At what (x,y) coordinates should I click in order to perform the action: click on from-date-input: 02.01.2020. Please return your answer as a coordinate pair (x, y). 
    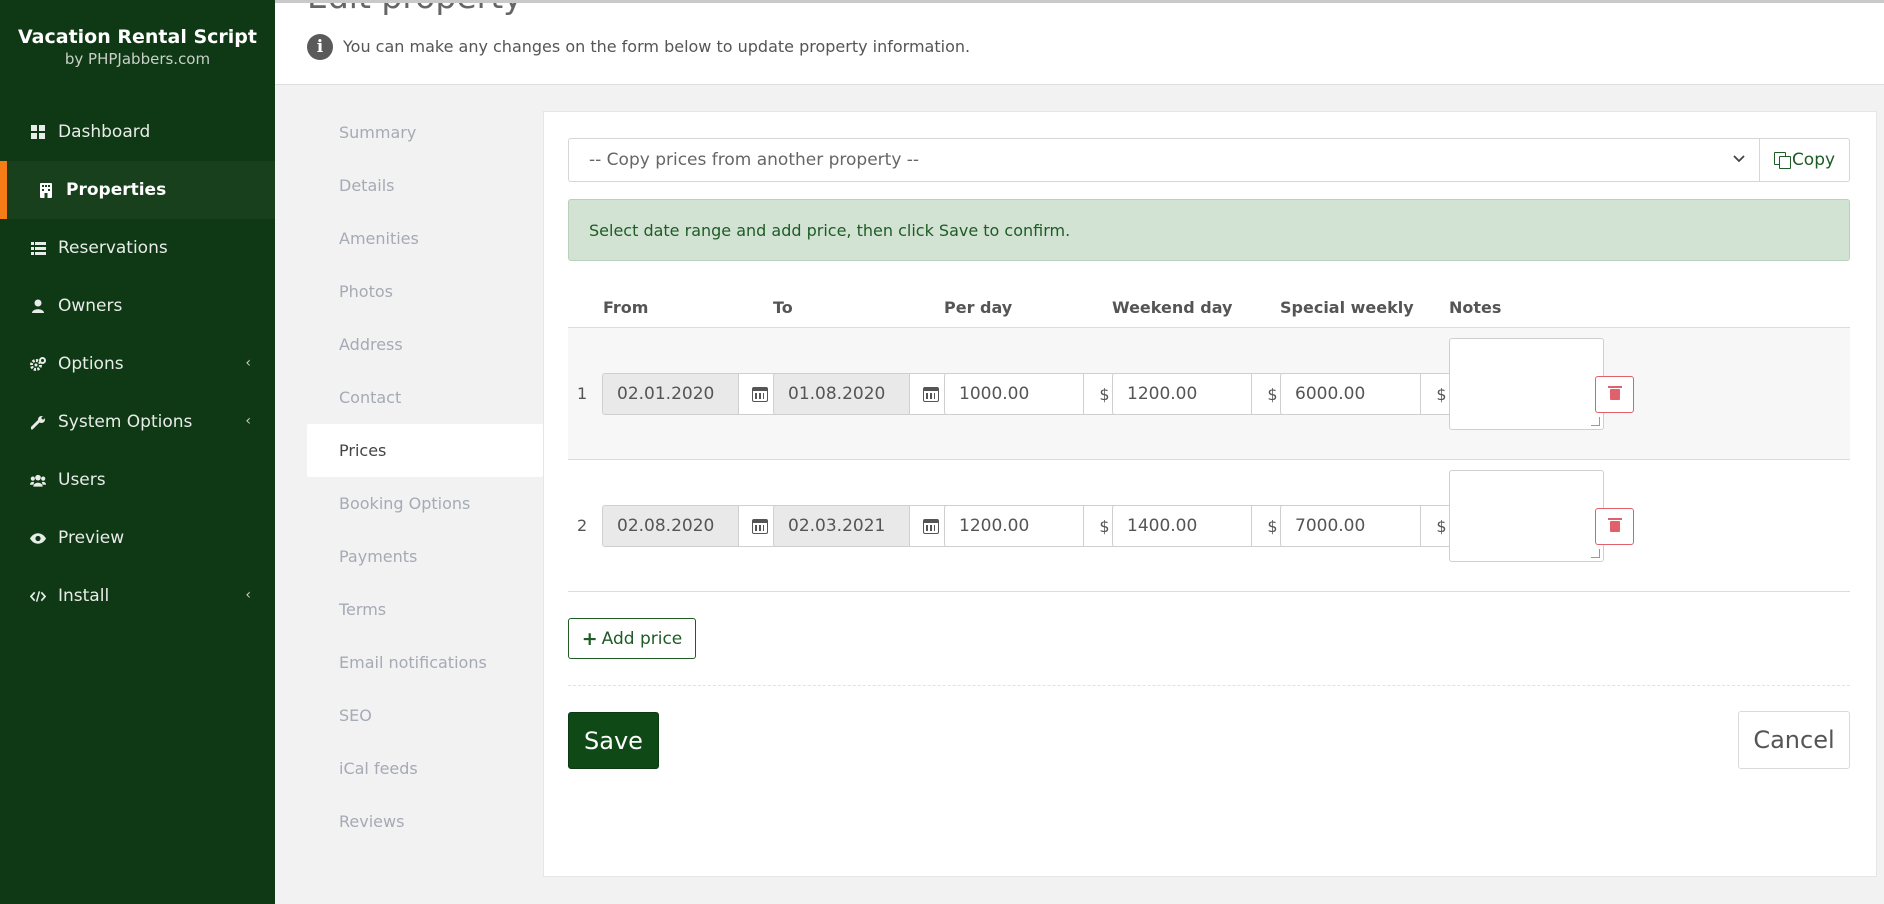
    Looking at the image, I should click on (670, 394).